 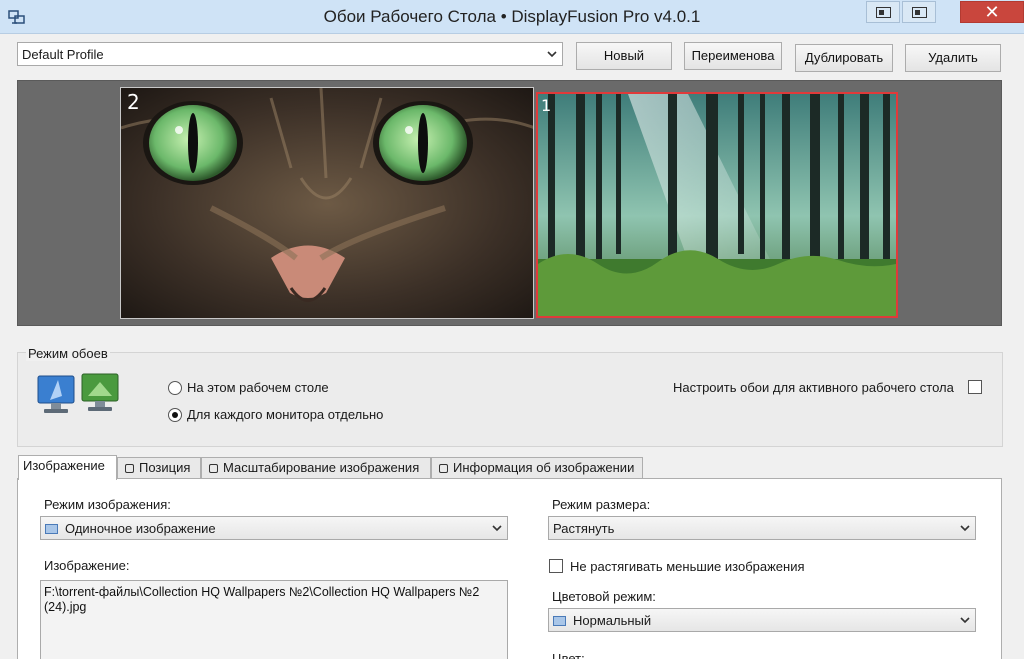 I want to click on active-desktop-checkbox, so click(x=975, y=387).